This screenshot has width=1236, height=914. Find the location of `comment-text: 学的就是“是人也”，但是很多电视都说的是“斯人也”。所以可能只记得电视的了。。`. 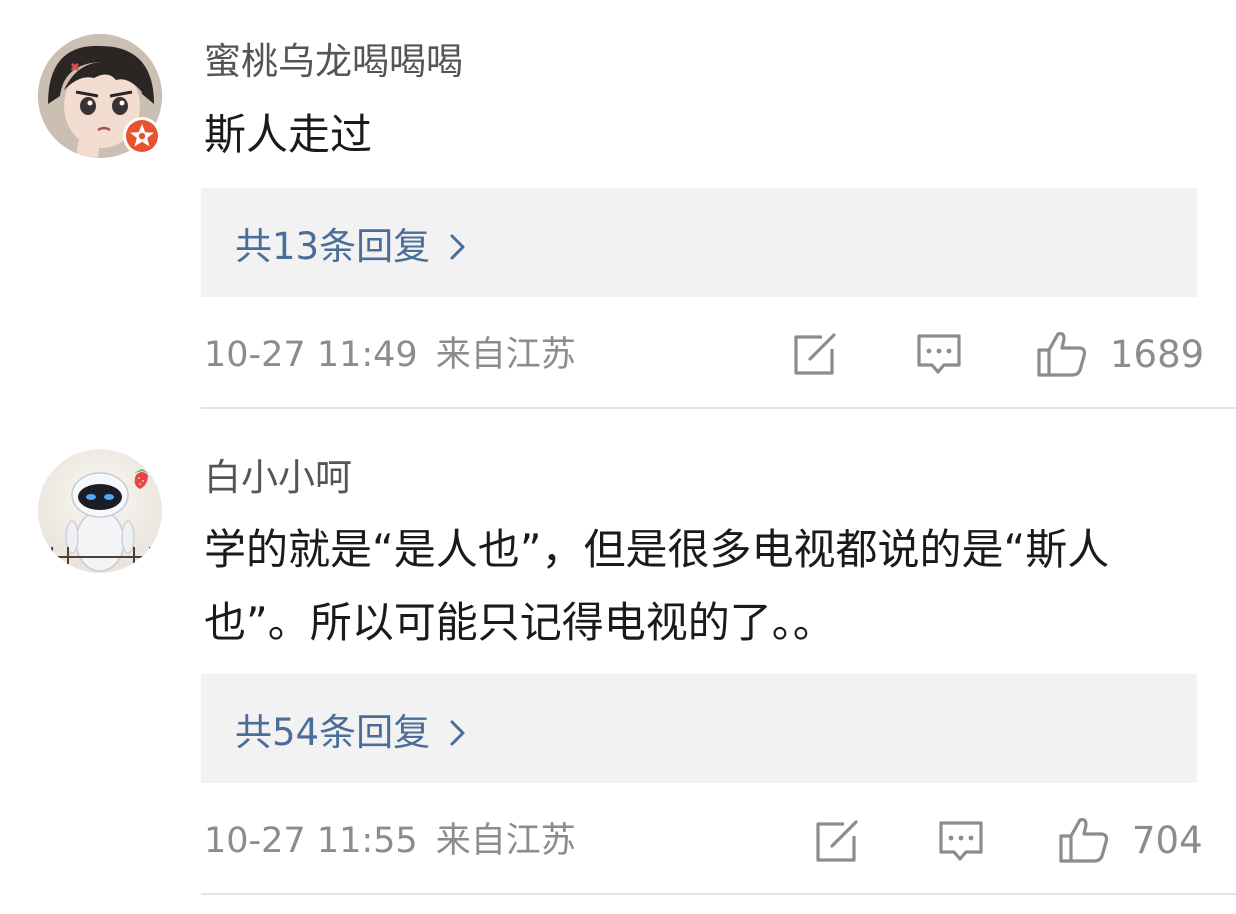

comment-text: 学的就是“是人也”，但是很多电视都说的是“斯人也”。所以可能只记得电视的了。。 is located at coordinates (657, 586).